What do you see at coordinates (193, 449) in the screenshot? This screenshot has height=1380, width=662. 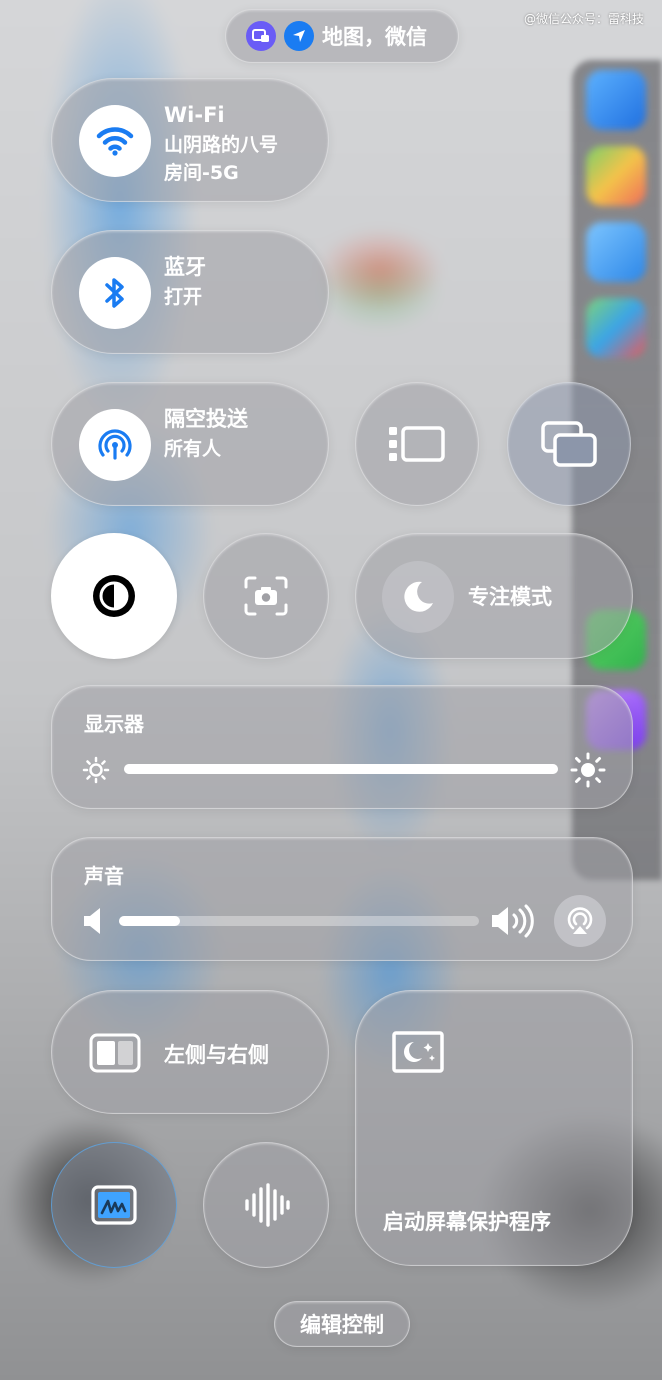 I see `airdrop-status: 所有人` at bounding box center [193, 449].